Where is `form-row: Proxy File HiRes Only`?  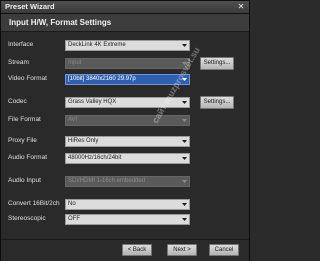
form-row: Proxy File HiRes Only is located at coordinates (125, 142).